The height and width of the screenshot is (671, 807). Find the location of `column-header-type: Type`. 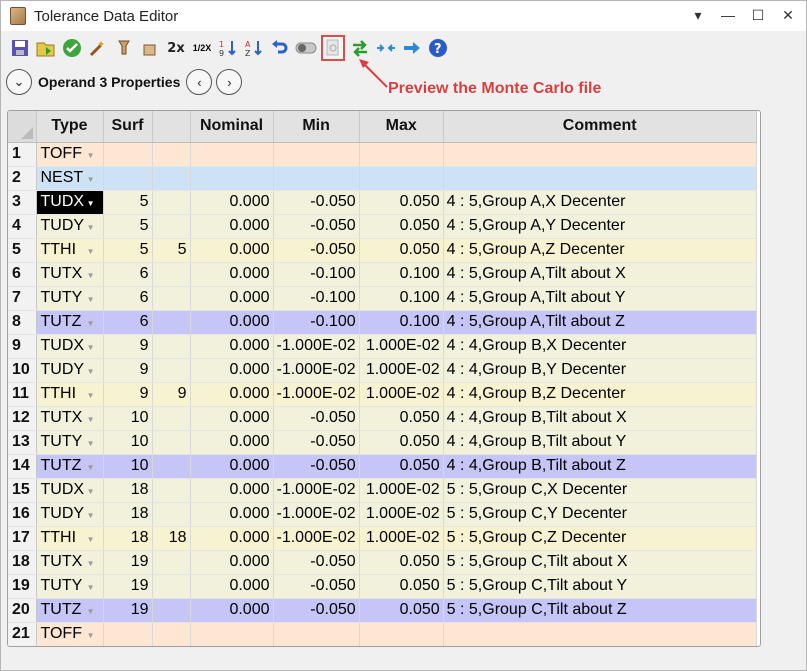

column-header-type: Type is located at coordinates (70, 127).